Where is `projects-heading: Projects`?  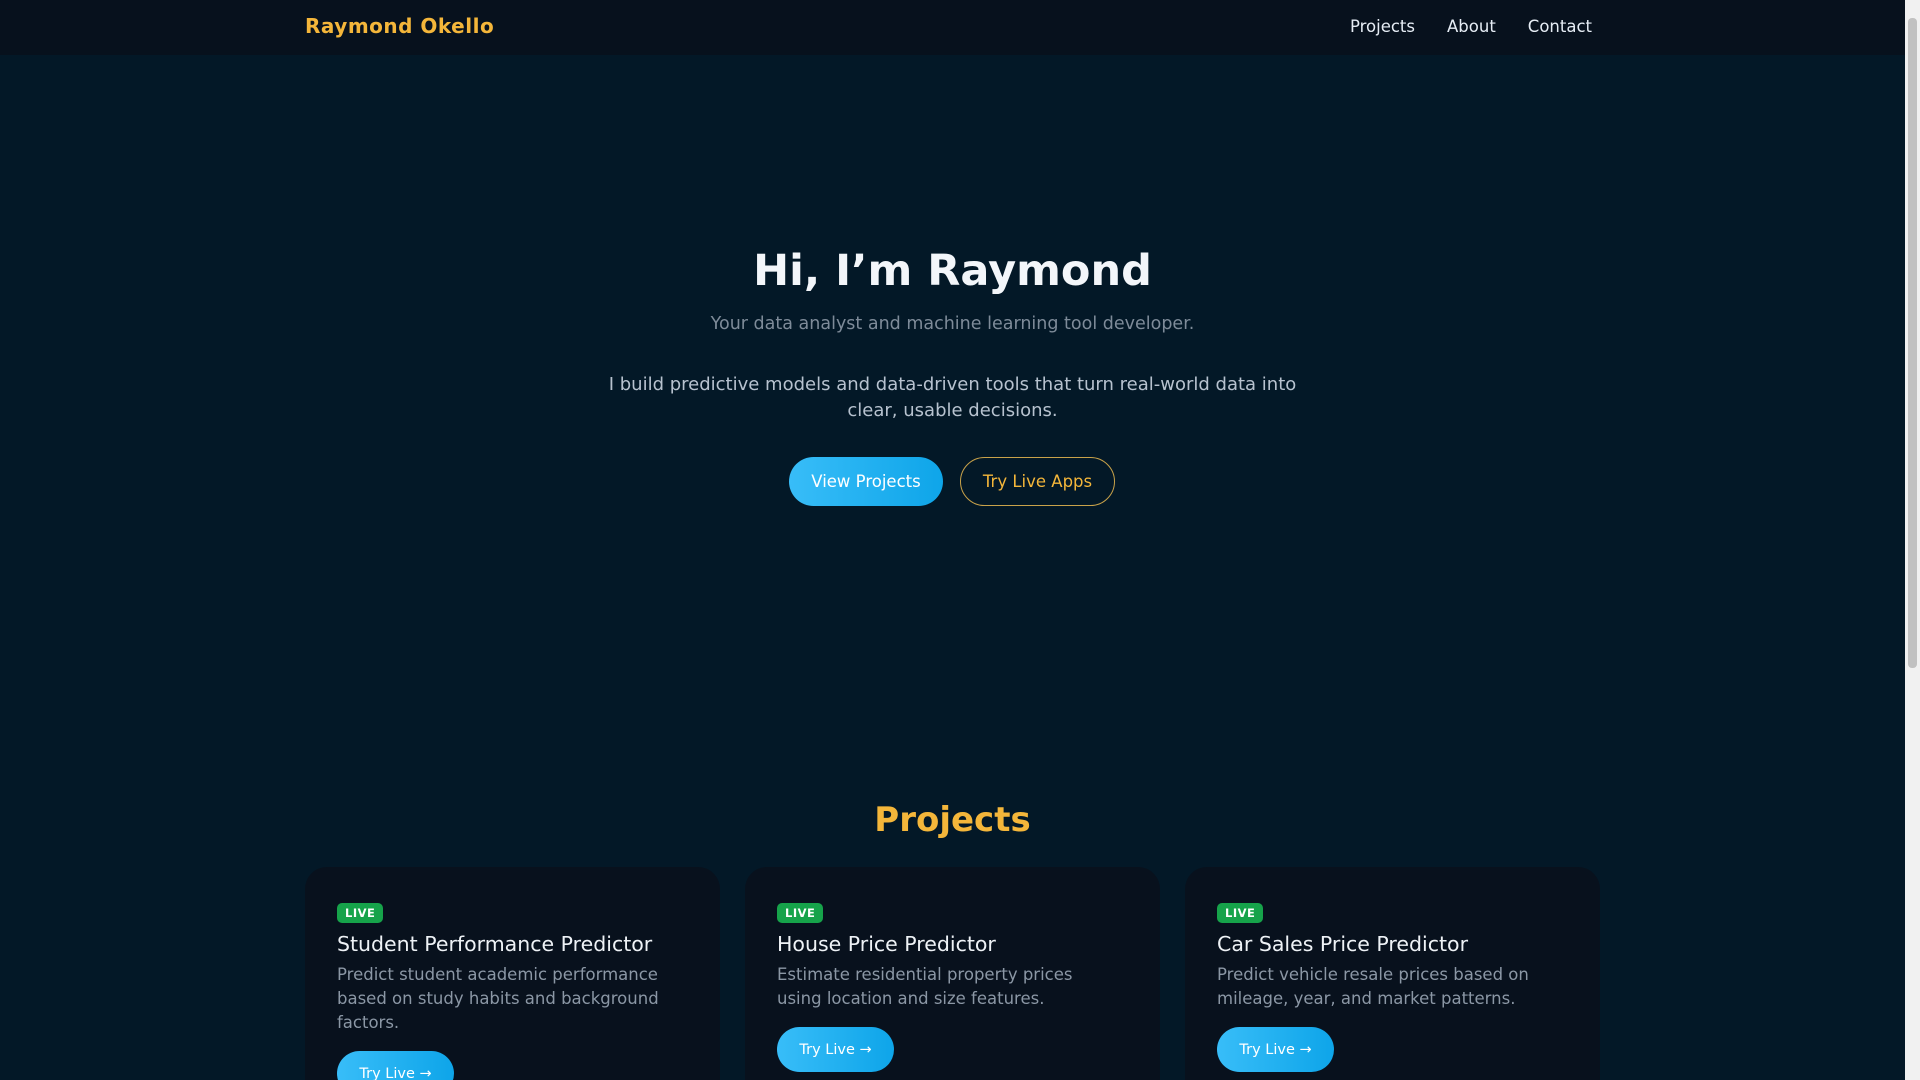 projects-heading: Projects is located at coordinates (952, 820).